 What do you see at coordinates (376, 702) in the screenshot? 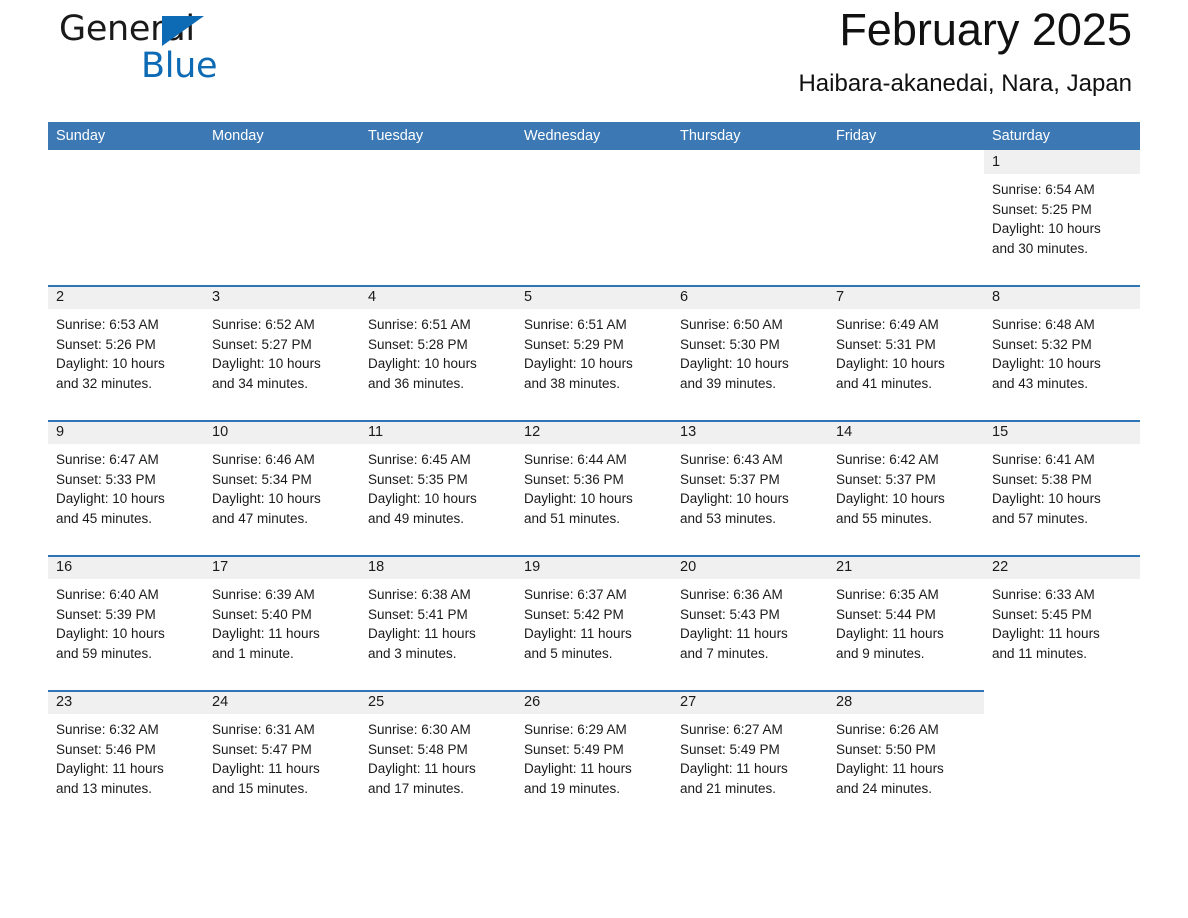
I see `day-number: 25` at bounding box center [376, 702].